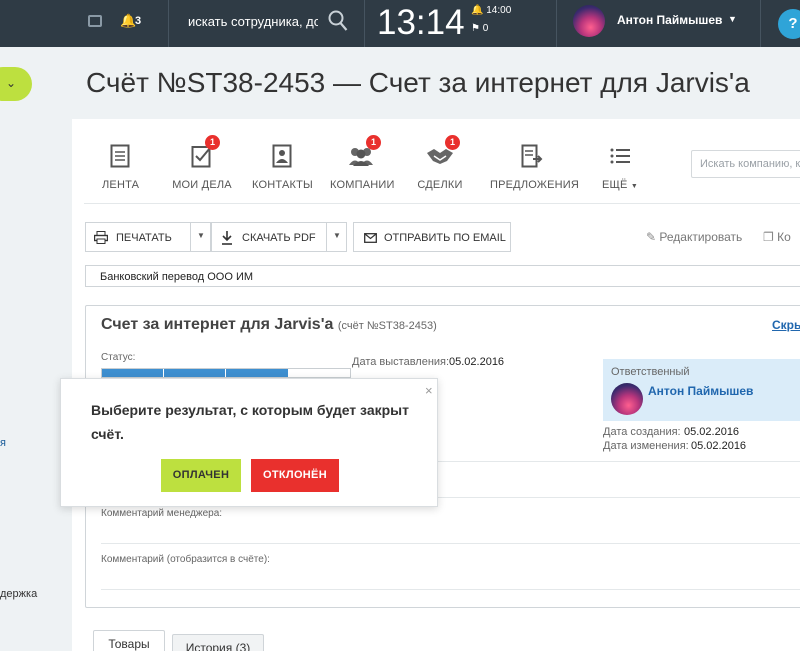 This screenshot has height=651, width=800. I want to click on contacts-icon, so click(282, 157).